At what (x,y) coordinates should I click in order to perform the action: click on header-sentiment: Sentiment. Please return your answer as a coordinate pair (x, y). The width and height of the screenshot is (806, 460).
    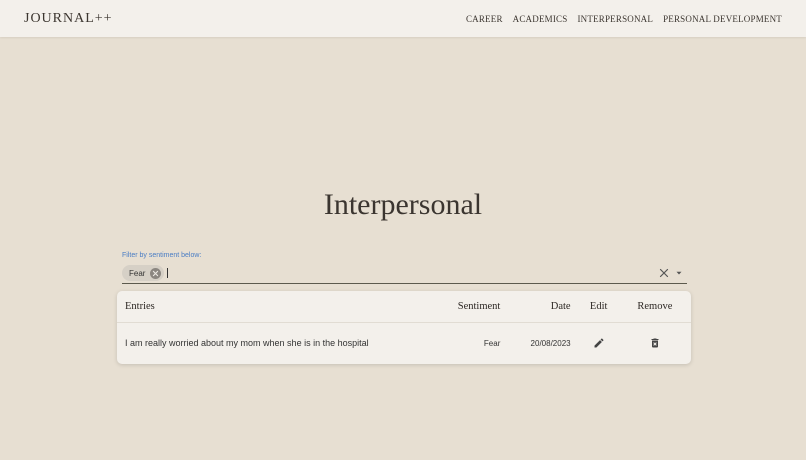
    Looking at the image, I should click on (479, 306).